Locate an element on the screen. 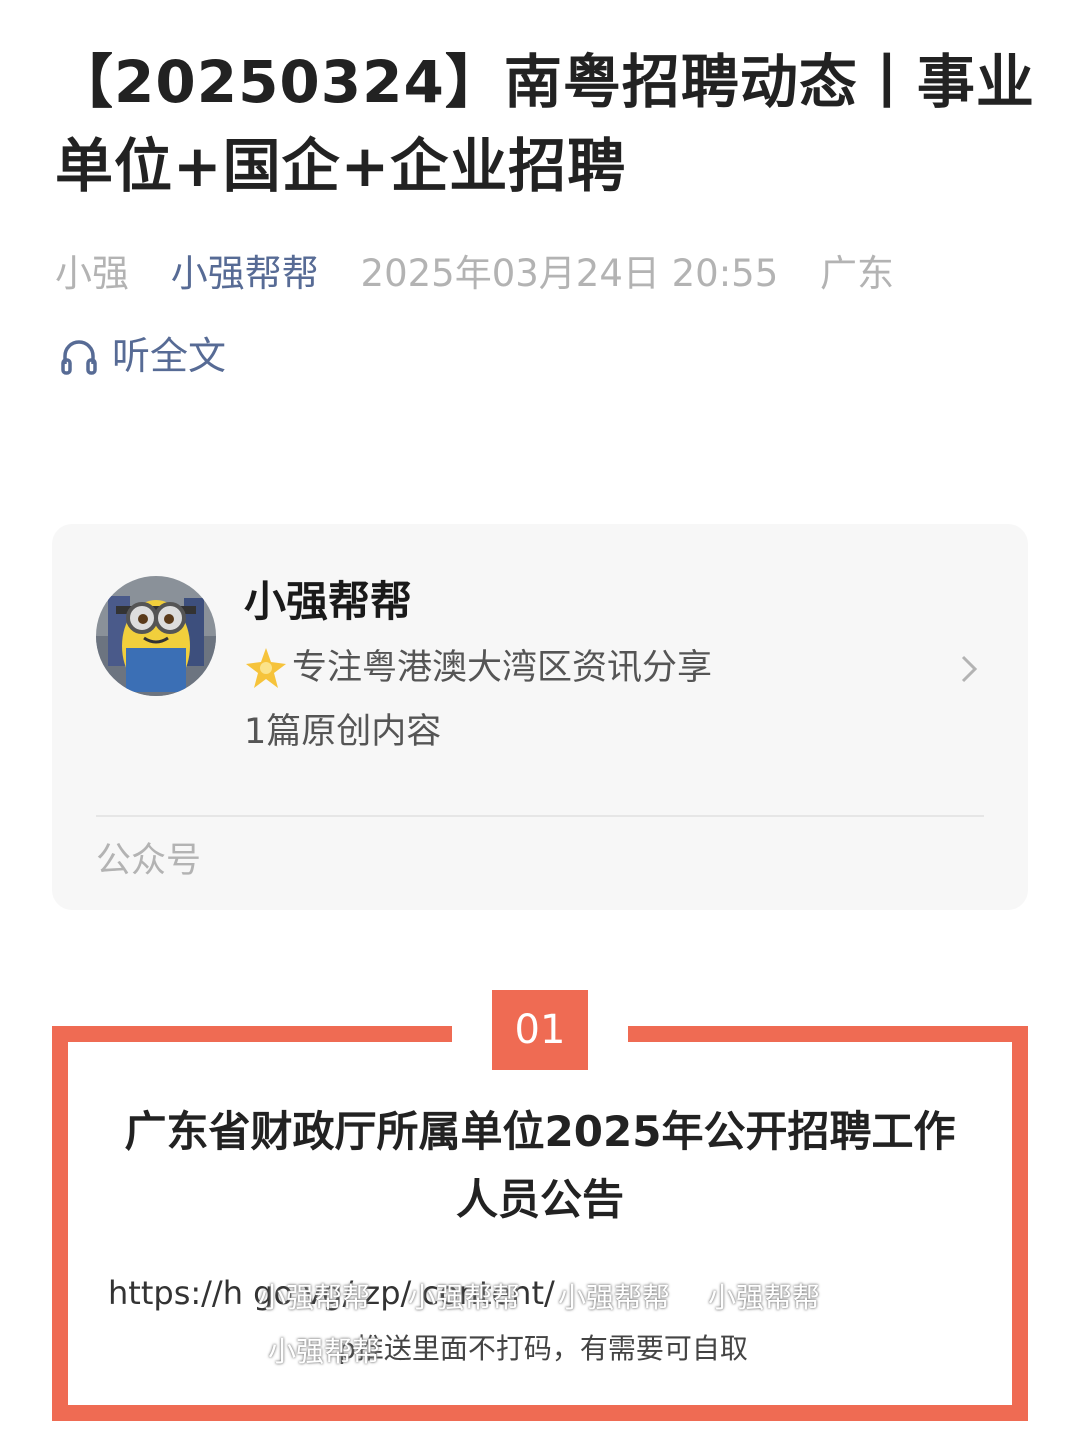 The image size is (1080, 1443). publish-datetime: 2025年03月24日 20:55 is located at coordinates (569, 273).